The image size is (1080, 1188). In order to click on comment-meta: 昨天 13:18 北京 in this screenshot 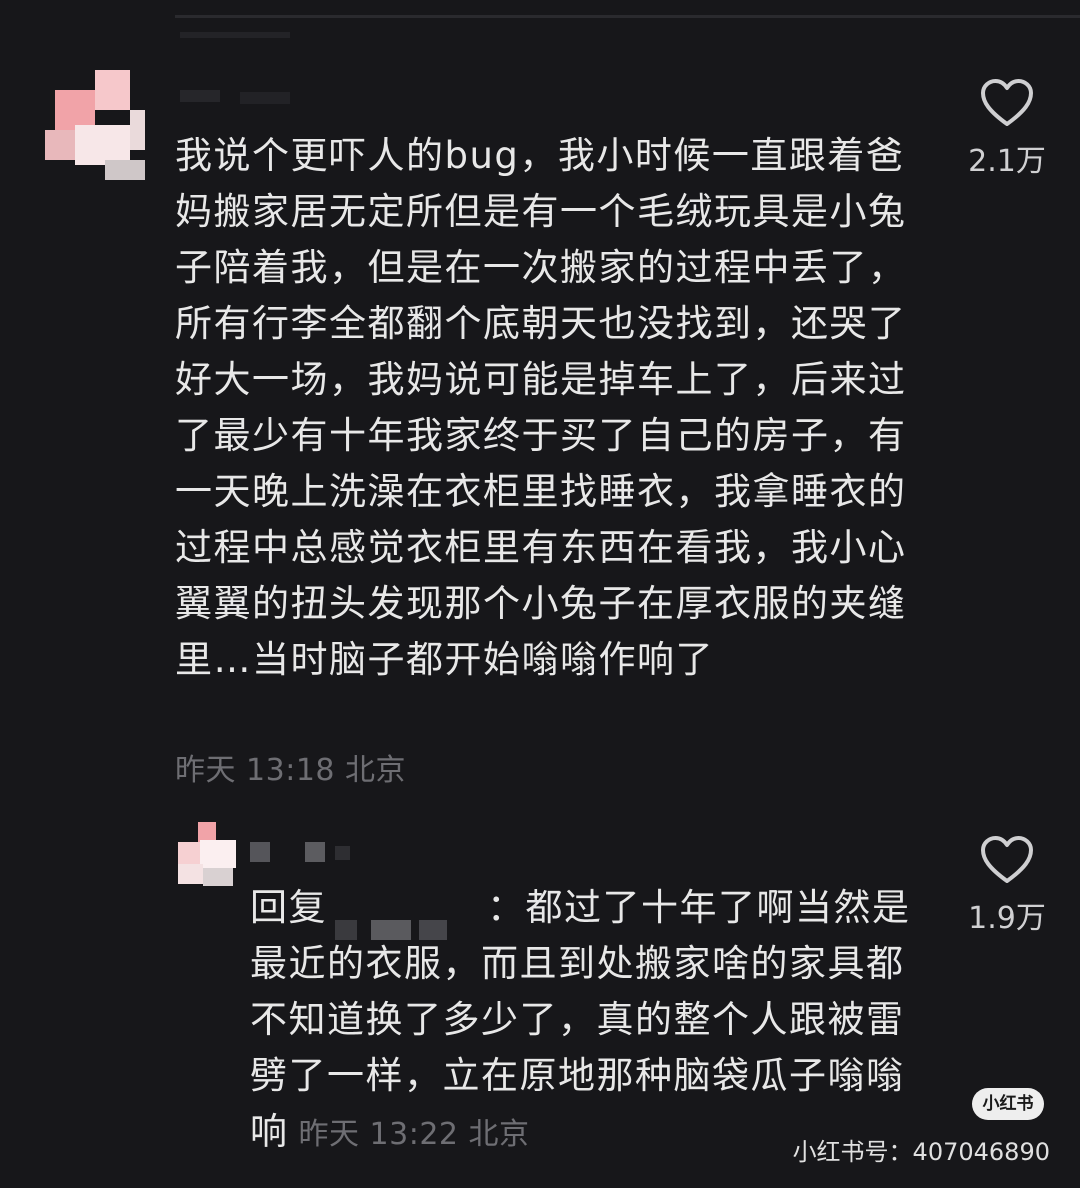, I will do `click(291, 770)`.